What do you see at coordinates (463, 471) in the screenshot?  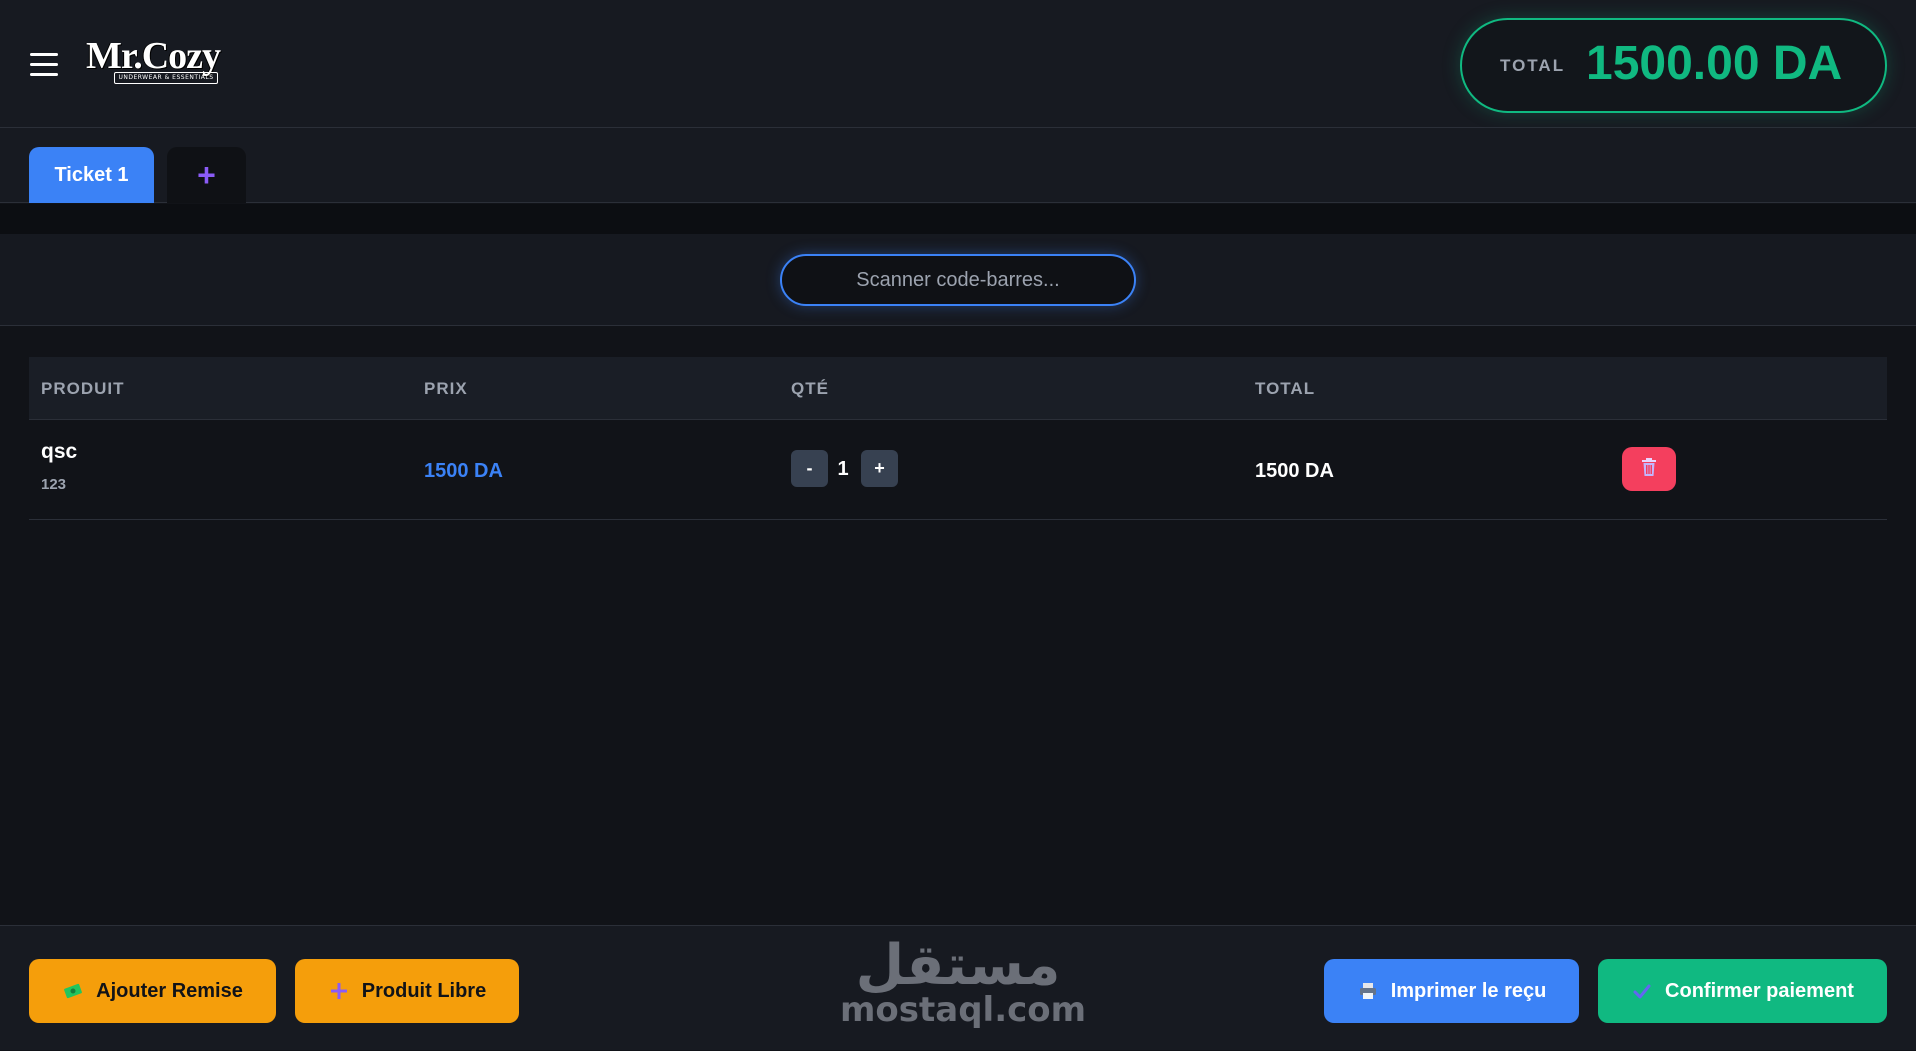 I see `product-price: 1500 DA` at bounding box center [463, 471].